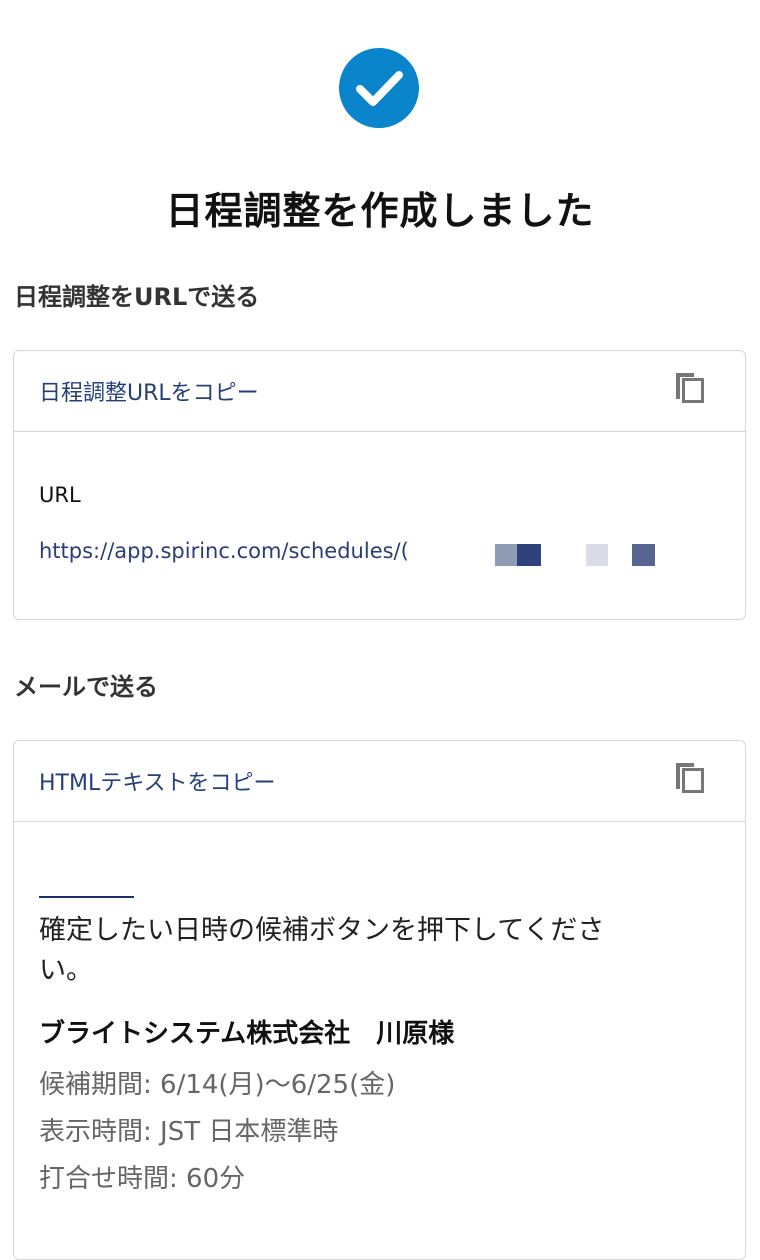 Image resolution: width=760 pixels, height=1260 pixels. I want to click on url-field-label: URL, so click(60, 495).